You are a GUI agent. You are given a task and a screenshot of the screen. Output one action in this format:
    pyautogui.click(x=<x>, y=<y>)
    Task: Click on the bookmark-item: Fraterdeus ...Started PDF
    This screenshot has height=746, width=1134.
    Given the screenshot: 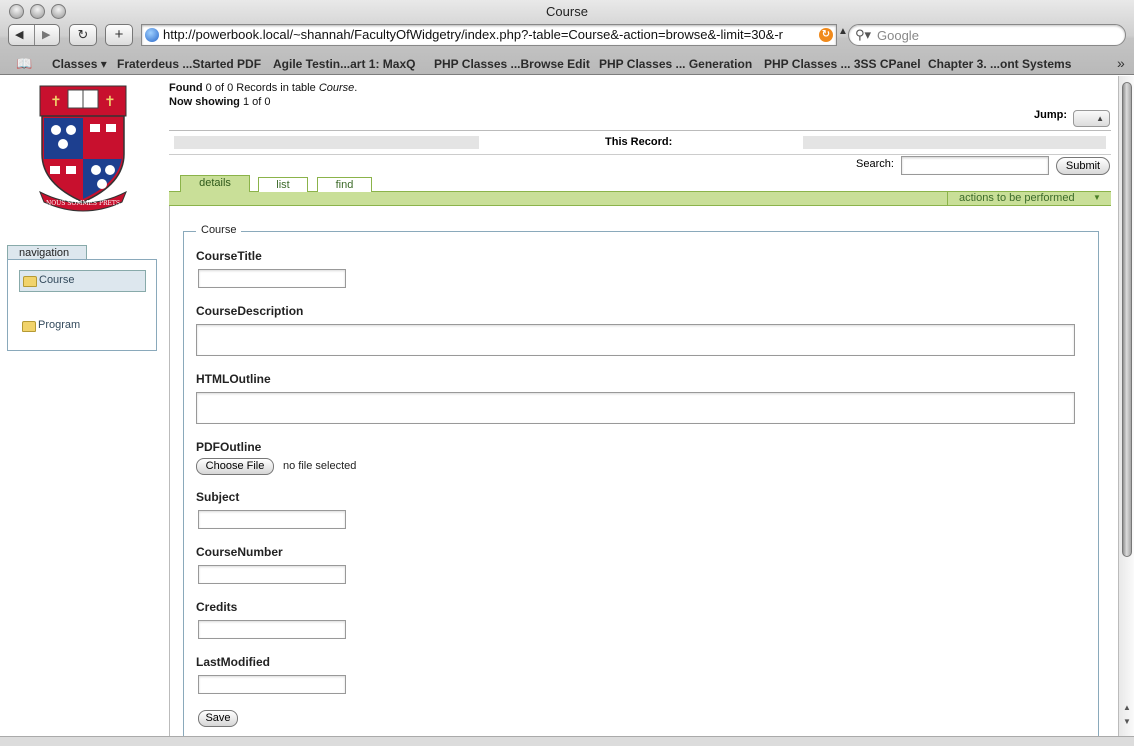 What is the action you would take?
    pyautogui.click(x=189, y=64)
    